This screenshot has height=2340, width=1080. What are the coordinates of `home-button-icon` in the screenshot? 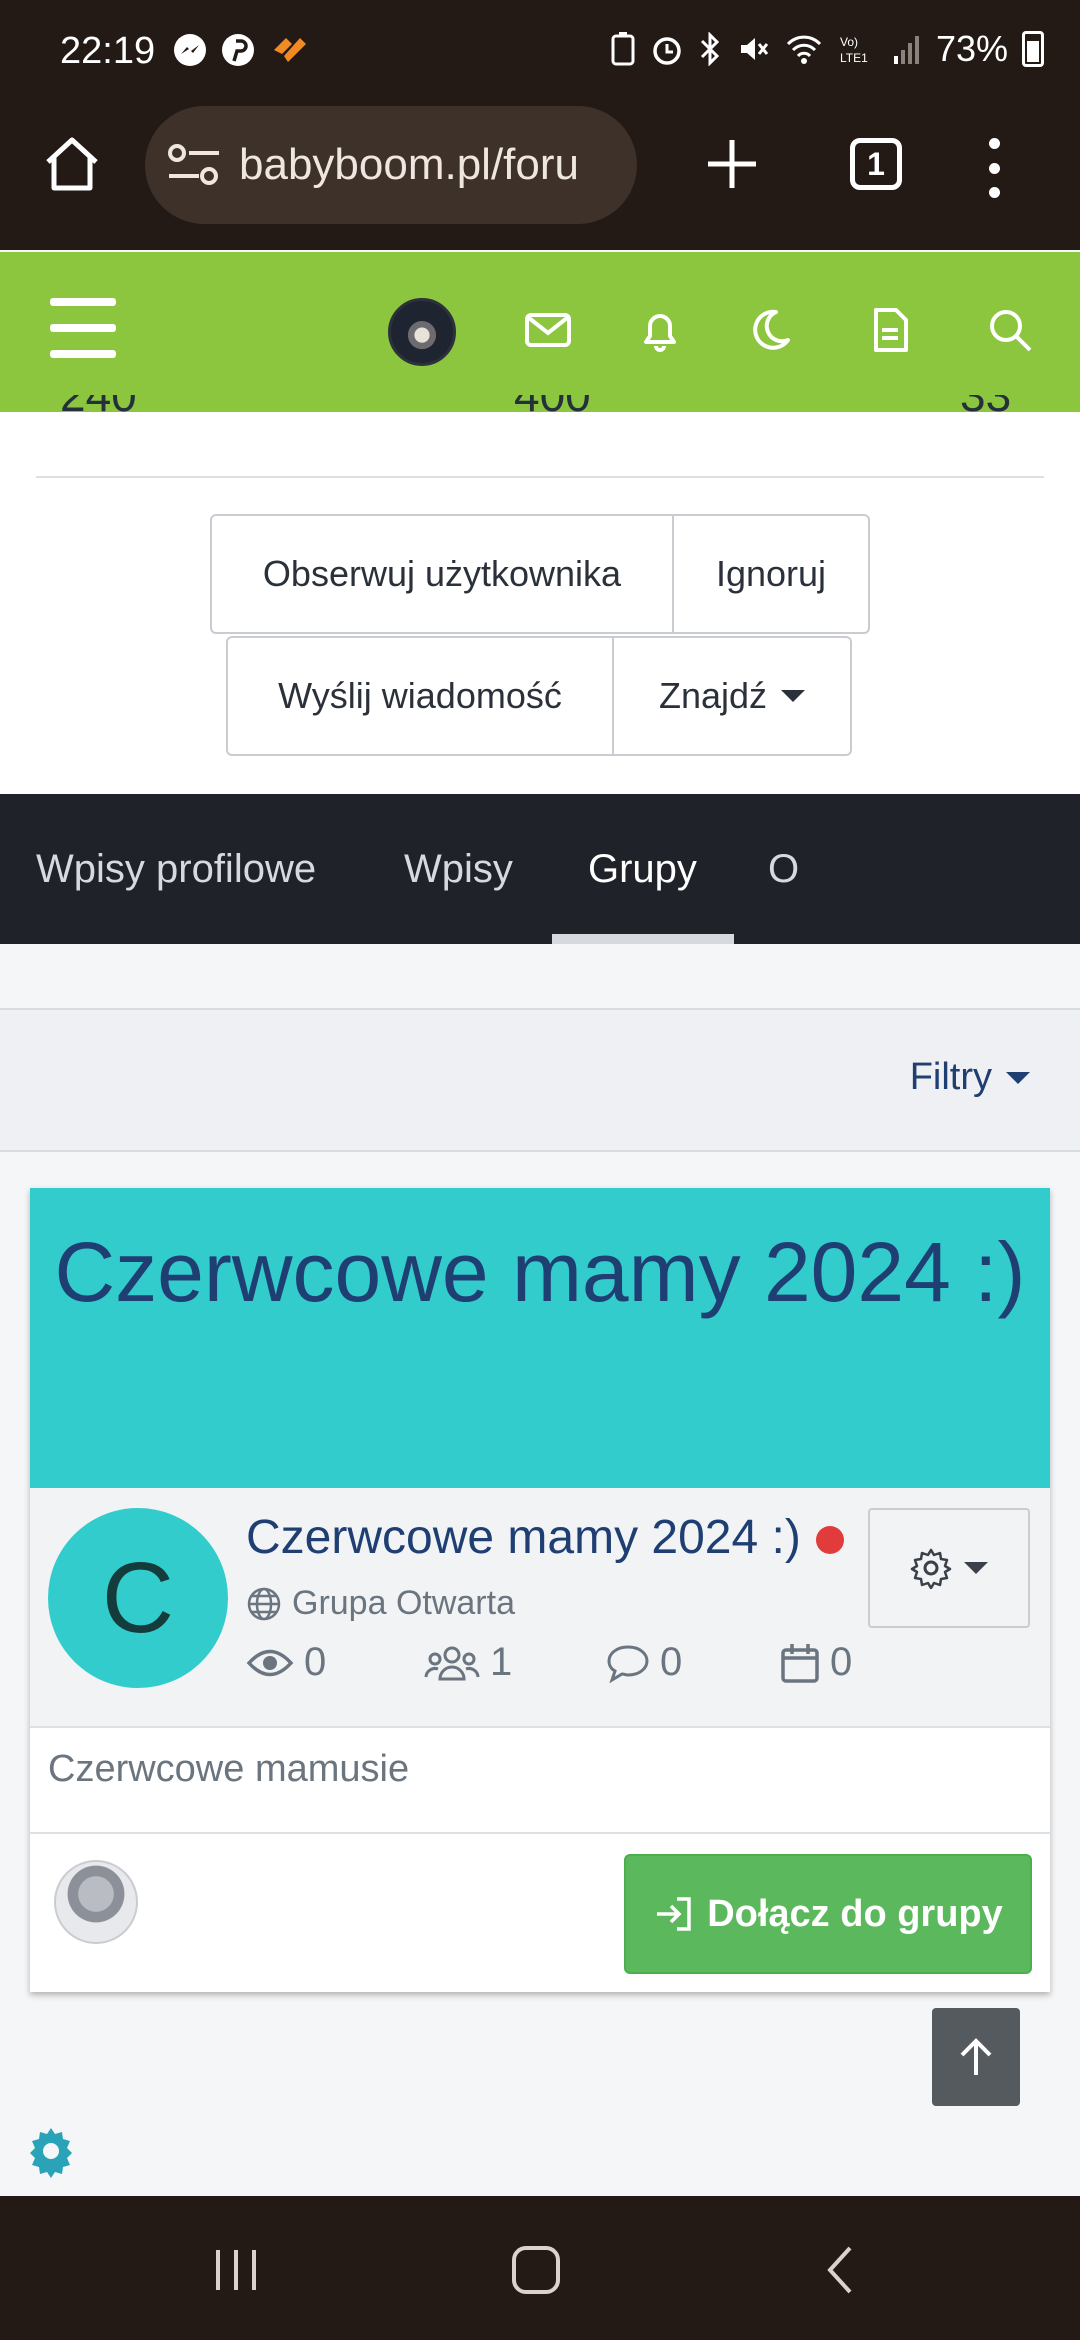 It's located at (536, 2270).